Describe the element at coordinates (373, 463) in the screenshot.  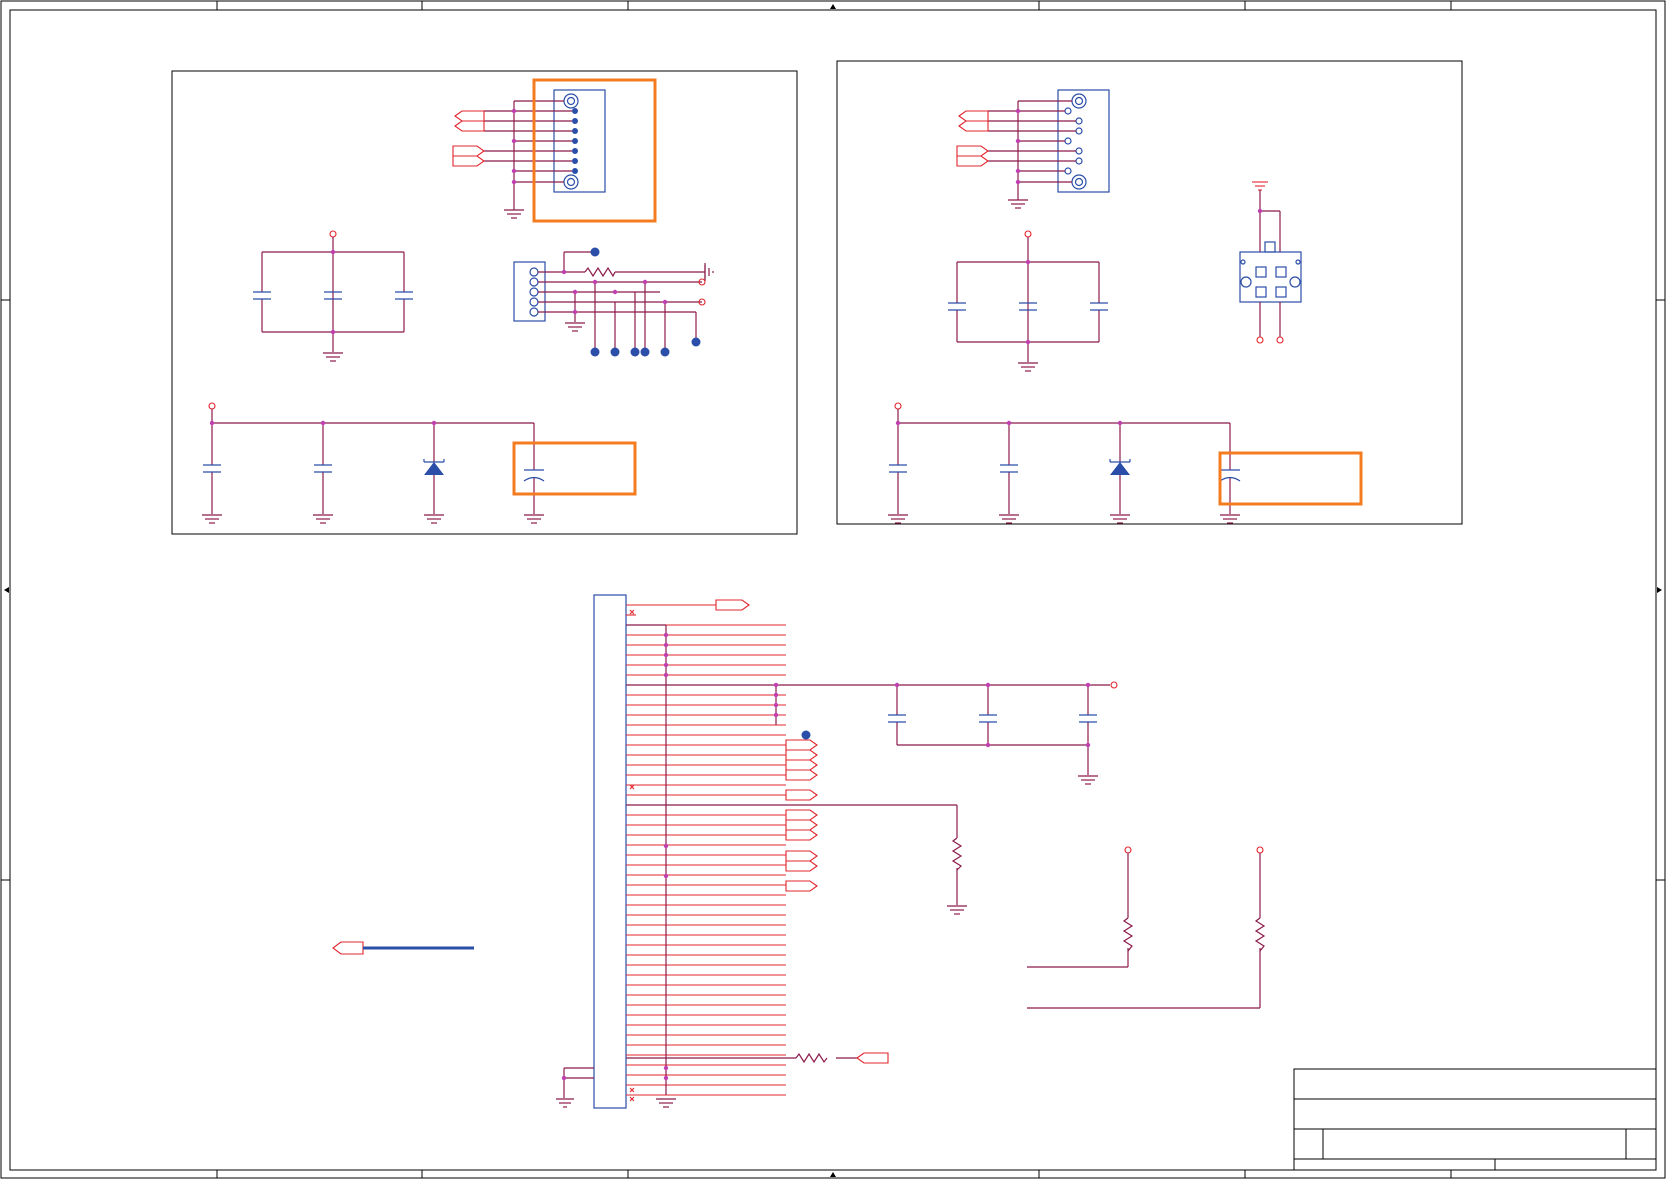
I see `bulk-cap-rail` at that location.